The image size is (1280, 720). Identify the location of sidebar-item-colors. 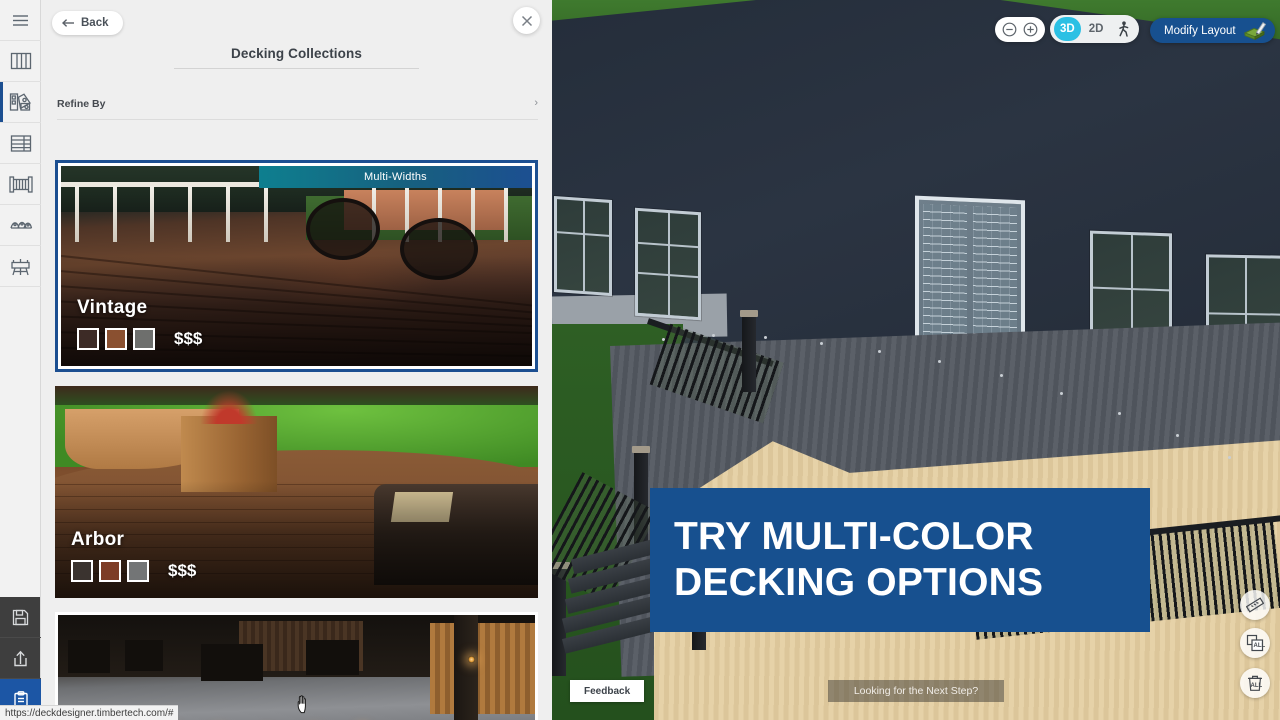
(20, 102).